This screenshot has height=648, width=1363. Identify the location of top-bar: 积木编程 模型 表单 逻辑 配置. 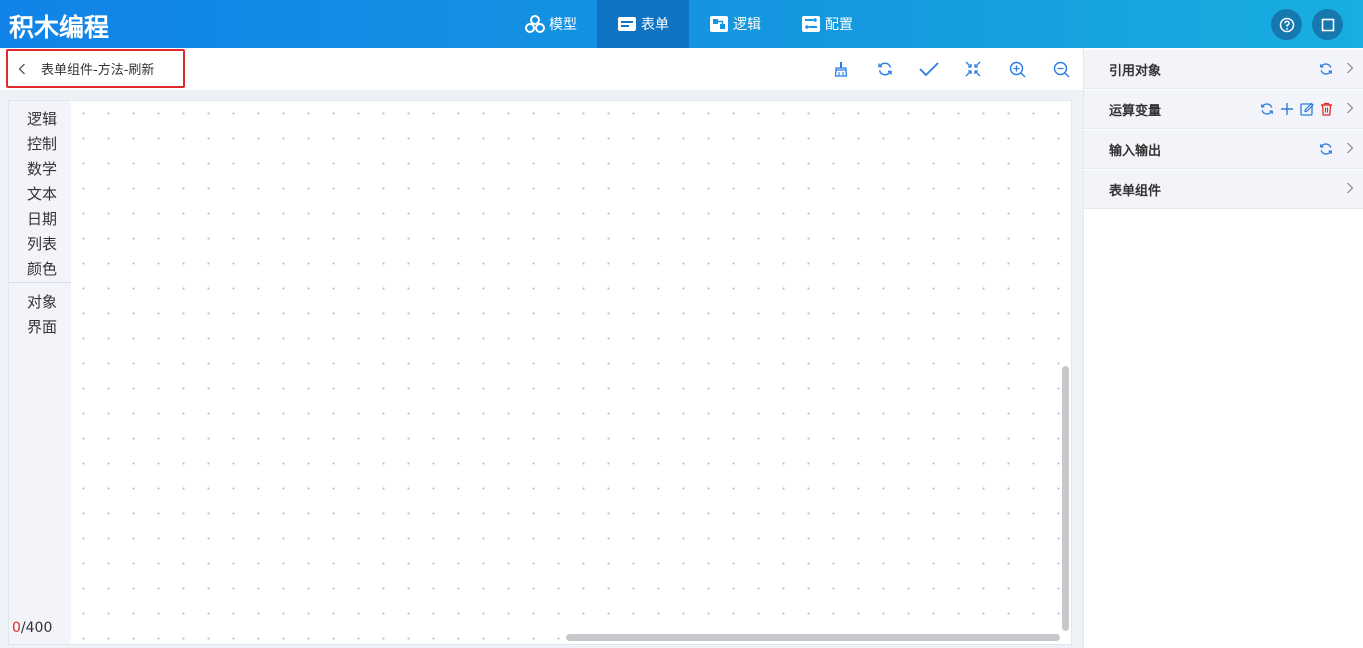
(681, 24).